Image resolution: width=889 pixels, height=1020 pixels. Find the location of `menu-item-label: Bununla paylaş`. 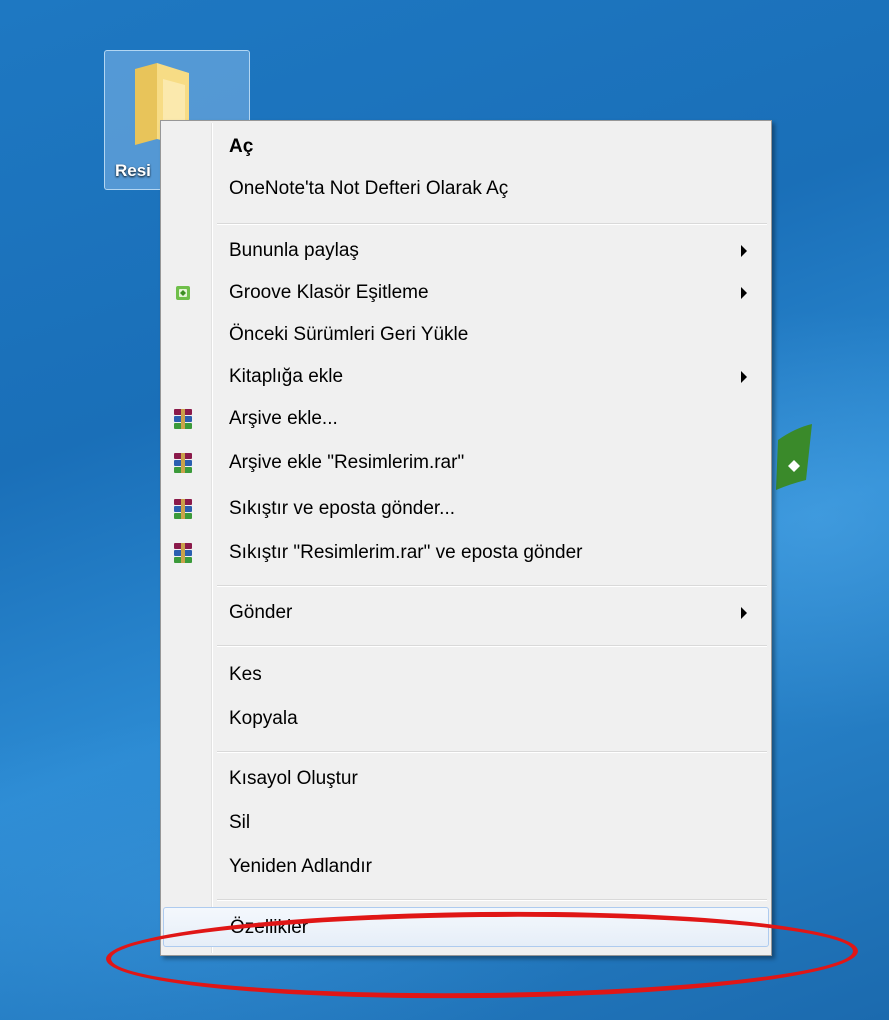

menu-item-label: Bununla paylaş is located at coordinates (294, 250).